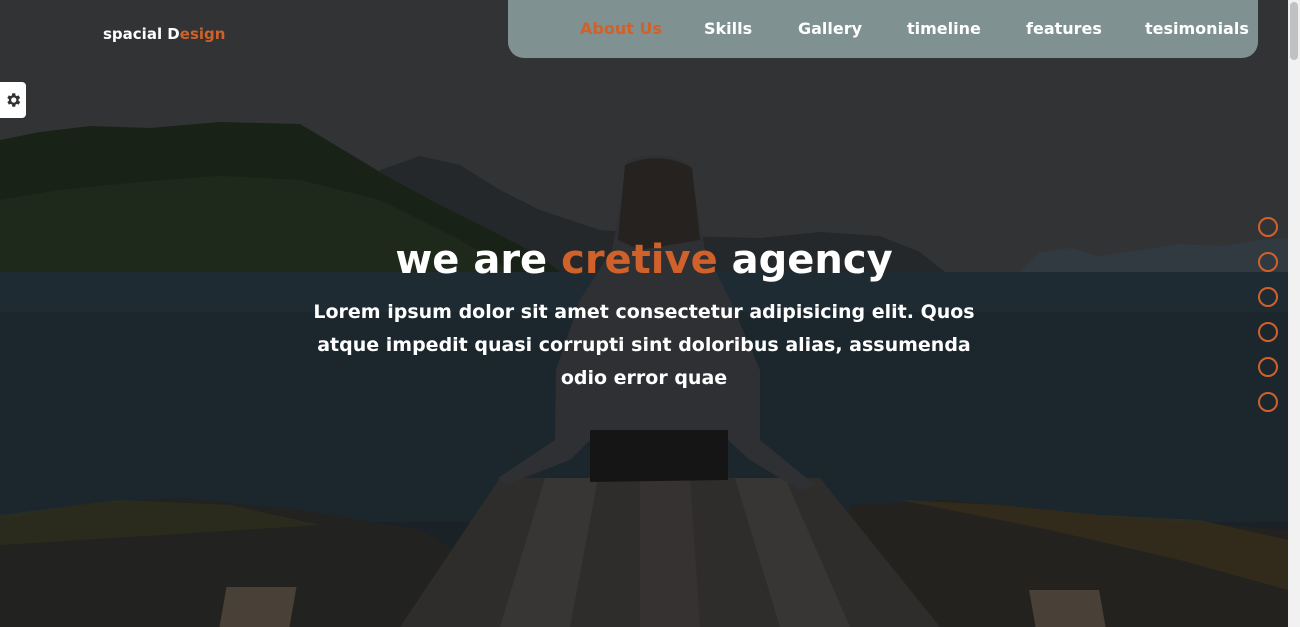 This screenshot has height=627, width=1300. What do you see at coordinates (805, 260) in the screenshot?
I see `headline-part2: agency` at bounding box center [805, 260].